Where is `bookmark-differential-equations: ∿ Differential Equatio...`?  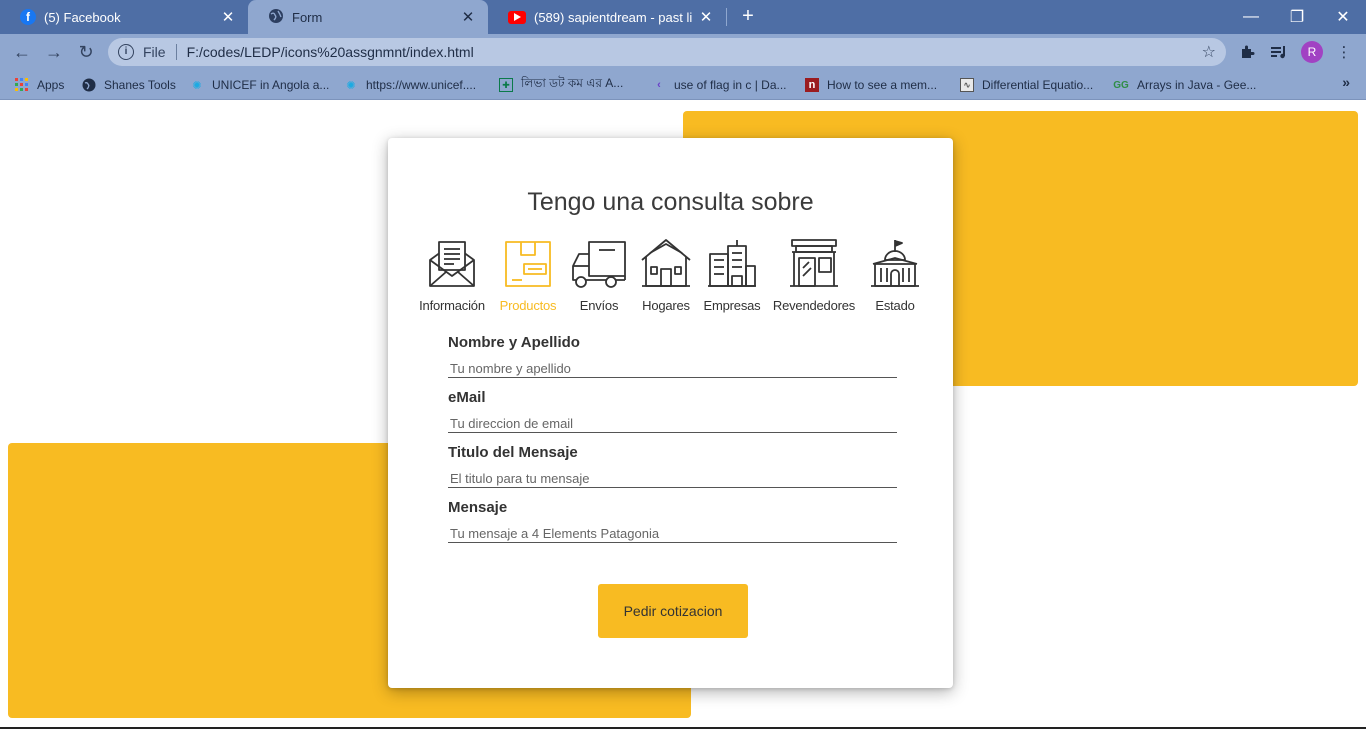 bookmark-differential-equations: ∿ Differential Equatio... is located at coordinates (1026, 85).